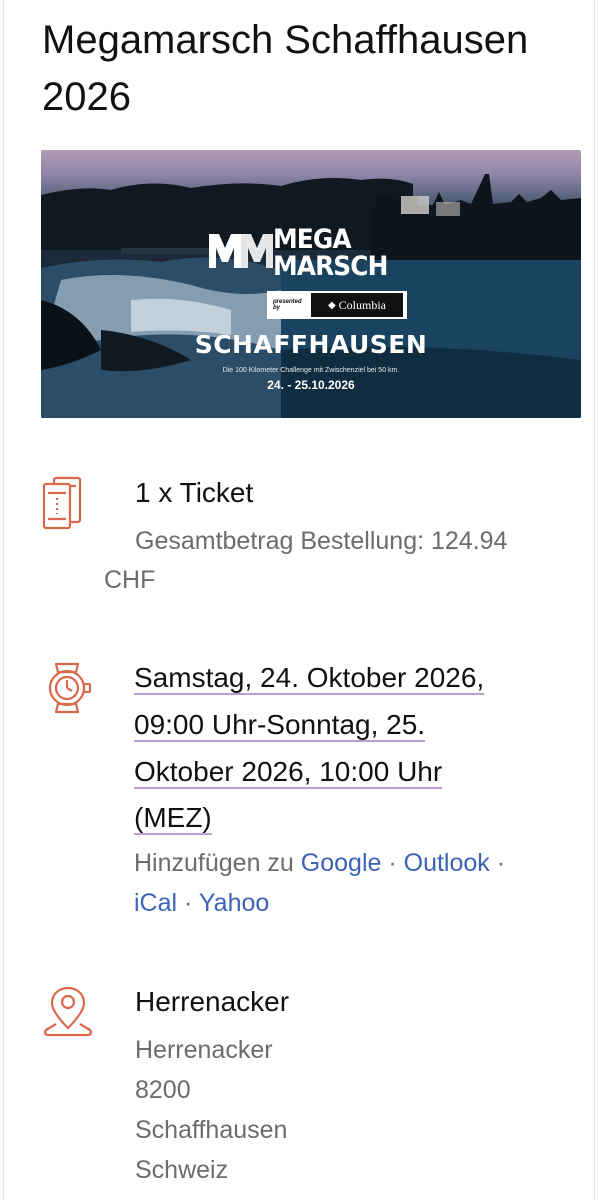 Image resolution: width=598 pixels, height=1200 pixels. What do you see at coordinates (331, 305) in the screenshot?
I see `sponsor-diamond-icon: ◆` at bounding box center [331, 305].